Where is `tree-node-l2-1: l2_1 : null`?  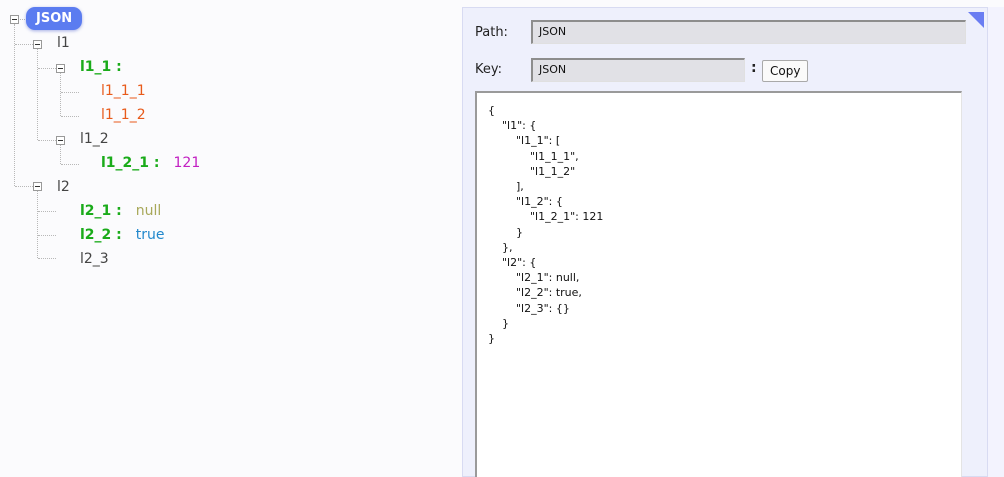 tree-node-l2-1: l2_1 : null is located at coordinates (120, 211).